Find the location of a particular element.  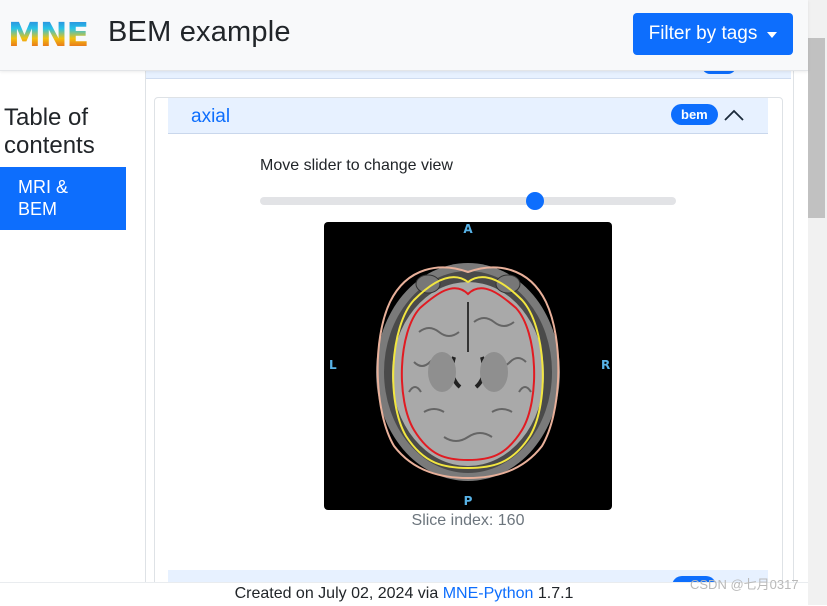

orientation-label-r: R is located at coordinates (605, 365).